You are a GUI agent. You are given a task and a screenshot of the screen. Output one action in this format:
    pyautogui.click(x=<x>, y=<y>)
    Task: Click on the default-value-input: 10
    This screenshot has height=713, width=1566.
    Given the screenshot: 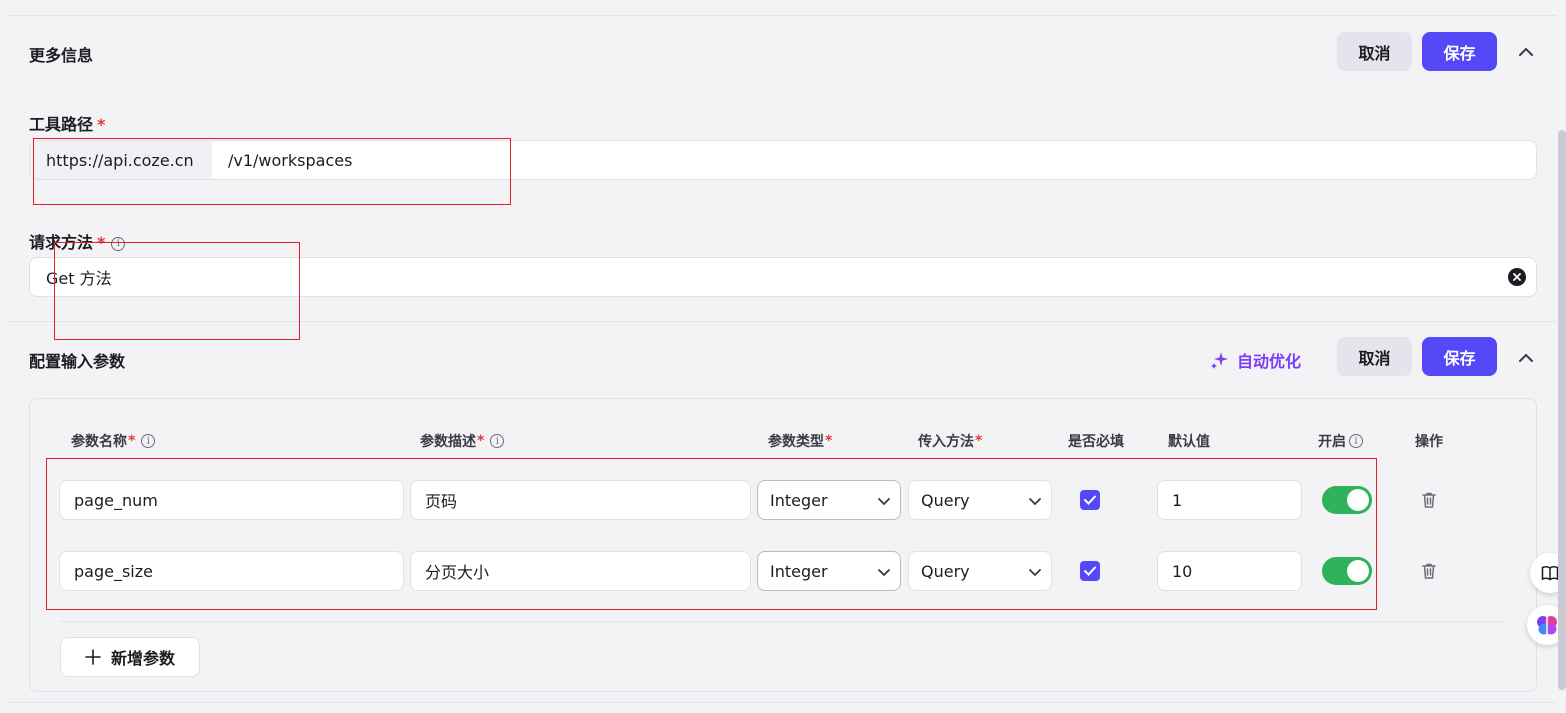 What is the action you would take?
    pyautogui.click(x=1229, y=571)
    